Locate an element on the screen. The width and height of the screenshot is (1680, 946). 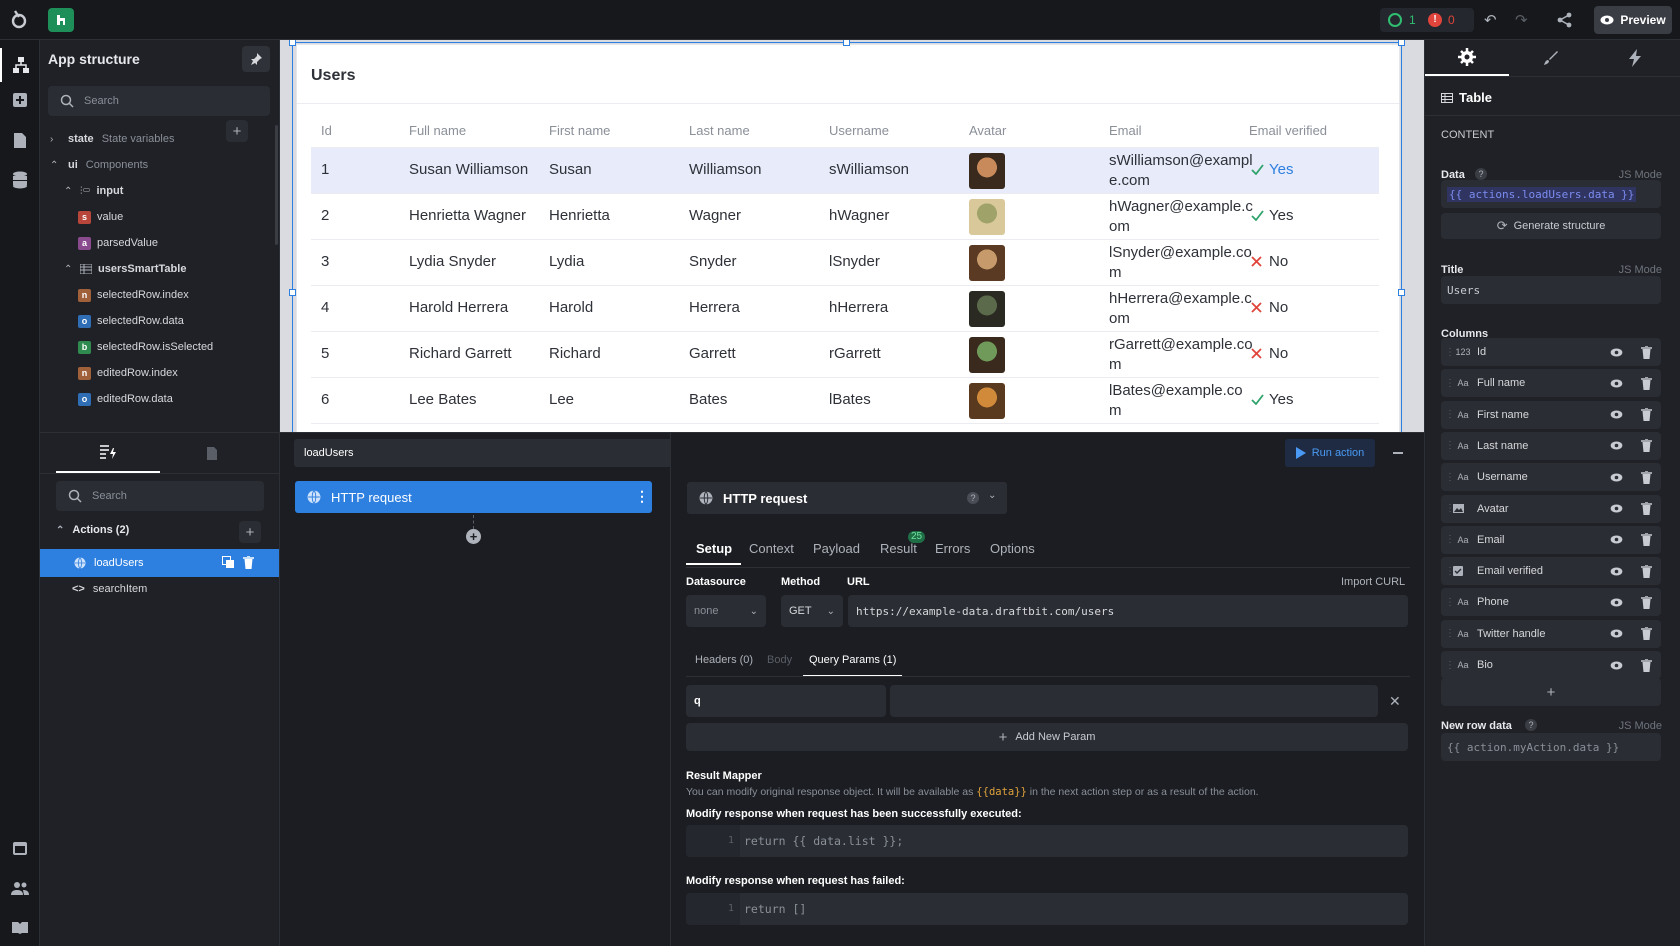
column-config-row: ⋮ Email verified is located at coordinates (1551, 571).